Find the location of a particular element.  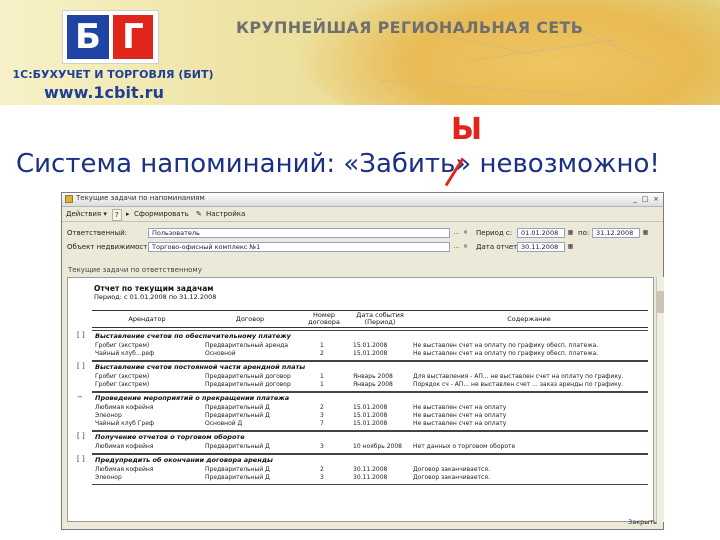

generate-button: Сформировать is located at coordinates (161, 214).